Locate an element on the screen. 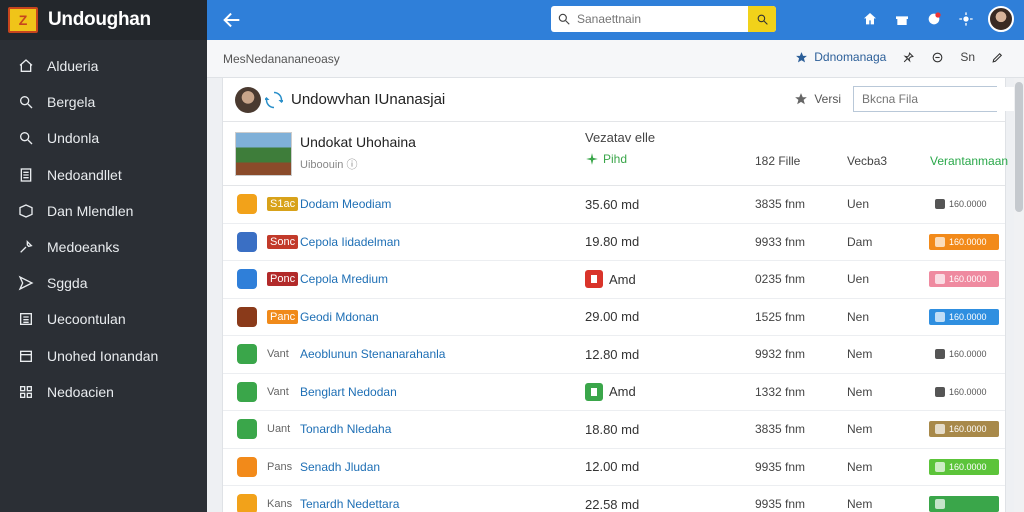 The image size is (1024, 512). row-size-text: 22.58 md is located at coordinates (612, 504).